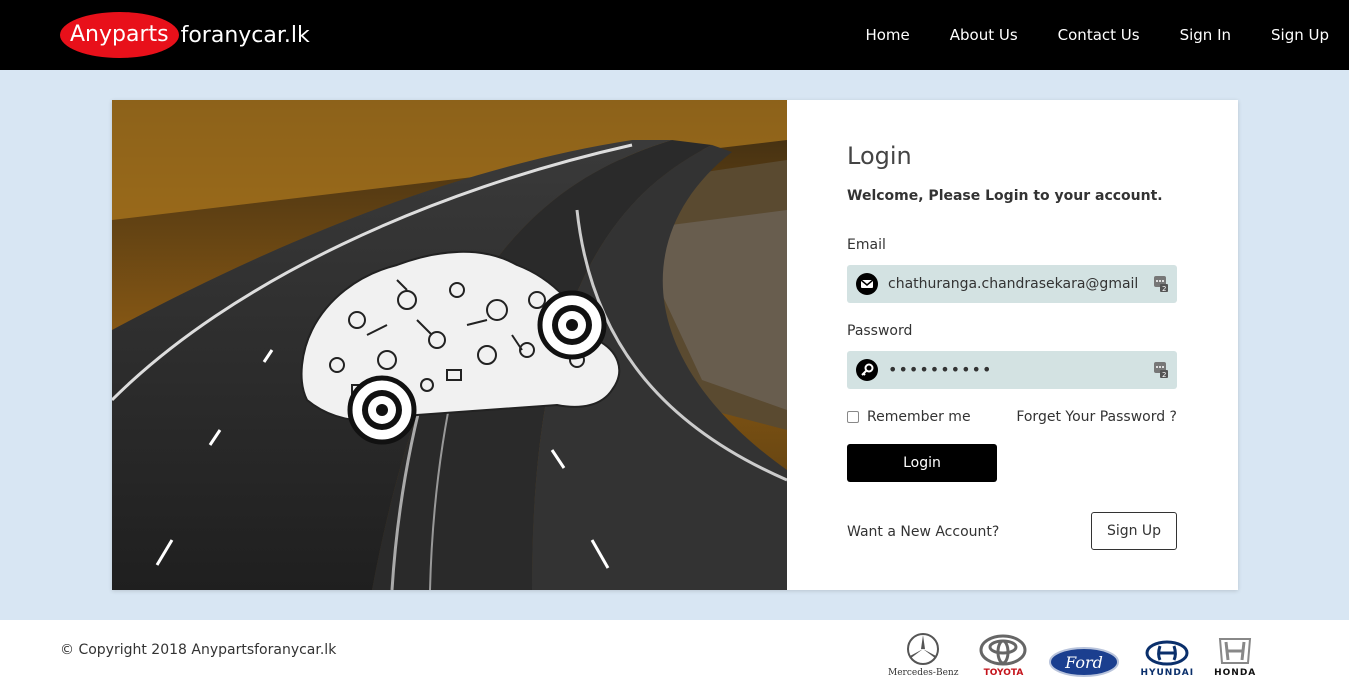  I want to click on nav-home: Home, so click(887, 35).